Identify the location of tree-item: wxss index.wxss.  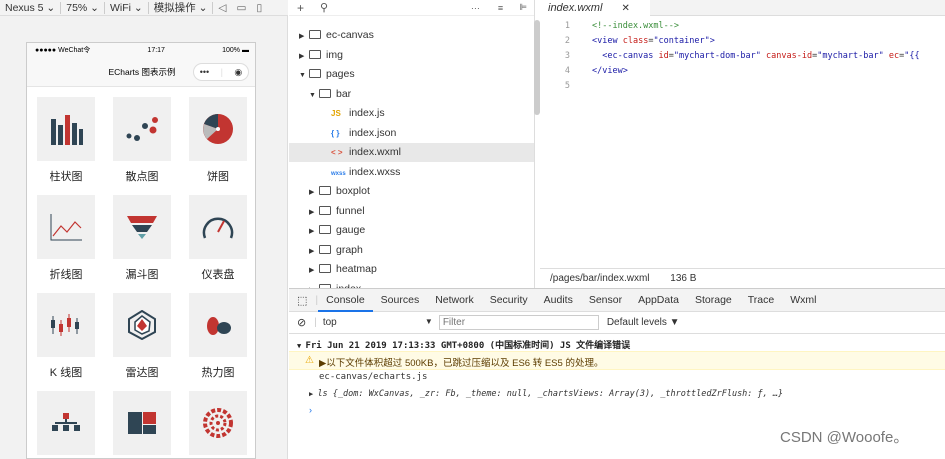
(411, 172).